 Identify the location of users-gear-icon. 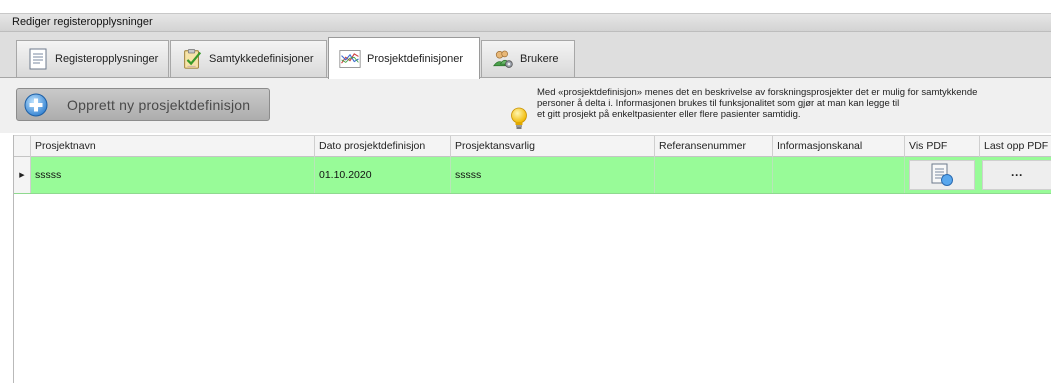
(503, 59).